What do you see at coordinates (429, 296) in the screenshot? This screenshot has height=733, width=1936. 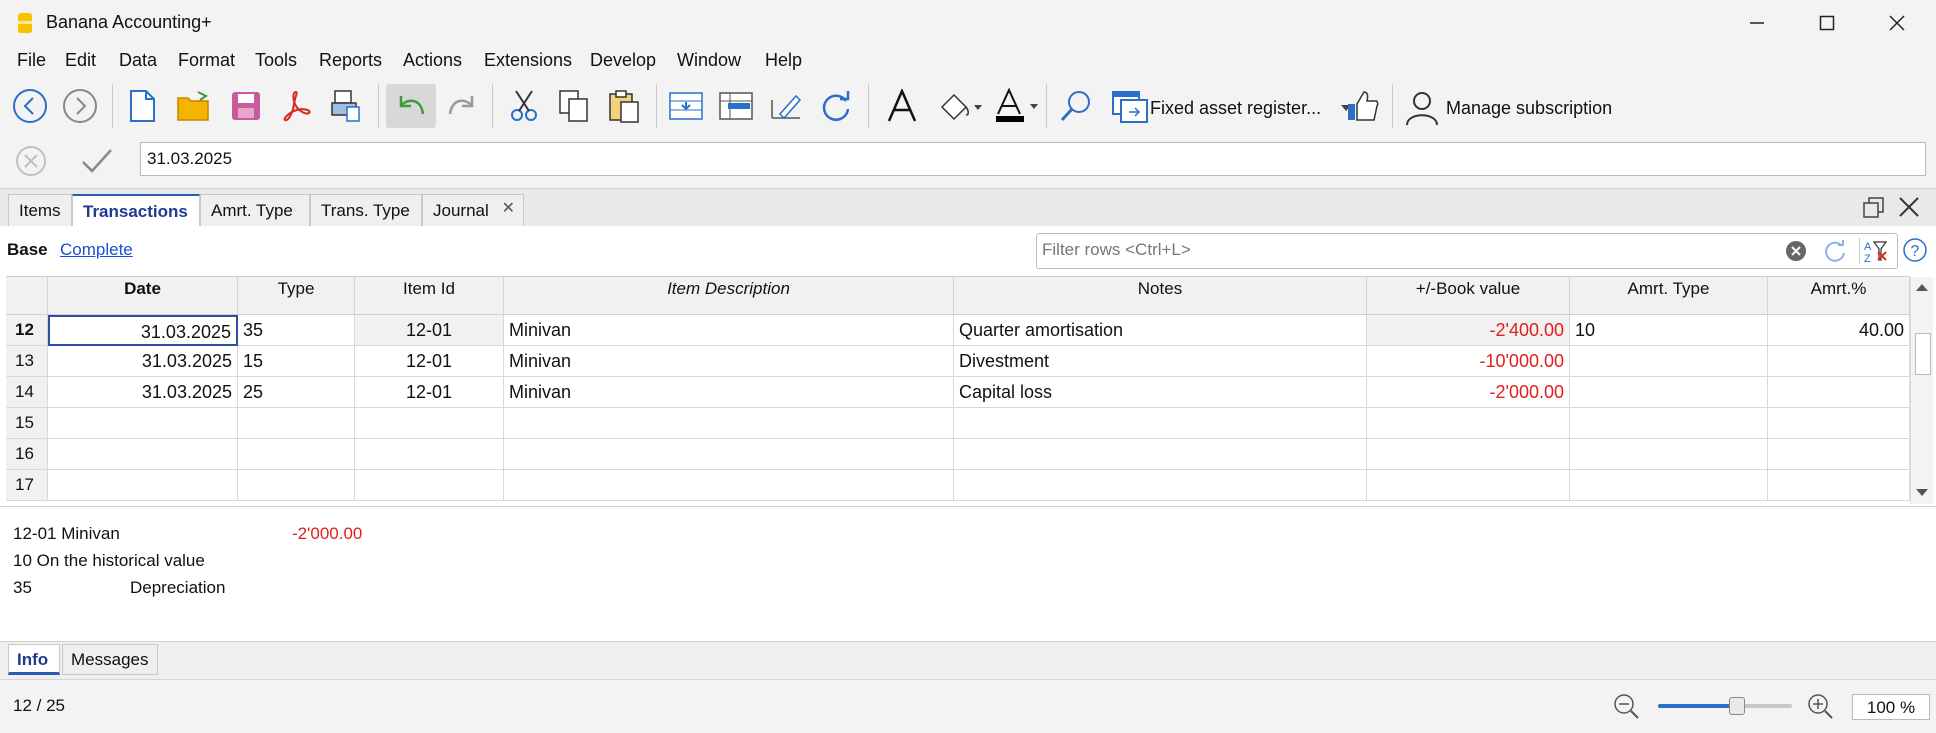 I see `column-header-item-id: Item Id` at bounding box center [429, 296].